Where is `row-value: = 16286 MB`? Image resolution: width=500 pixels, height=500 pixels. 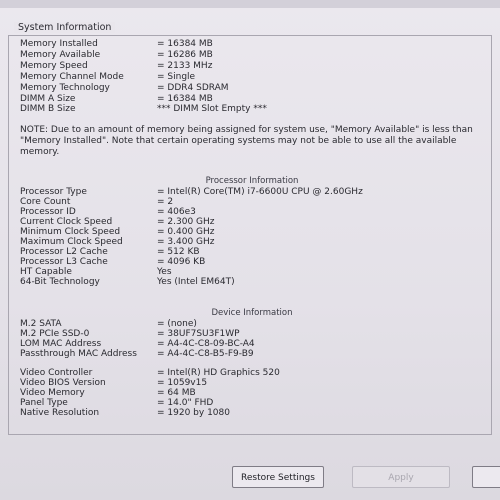
row-value: = 16286 MB is located at coordinates (185, 55).